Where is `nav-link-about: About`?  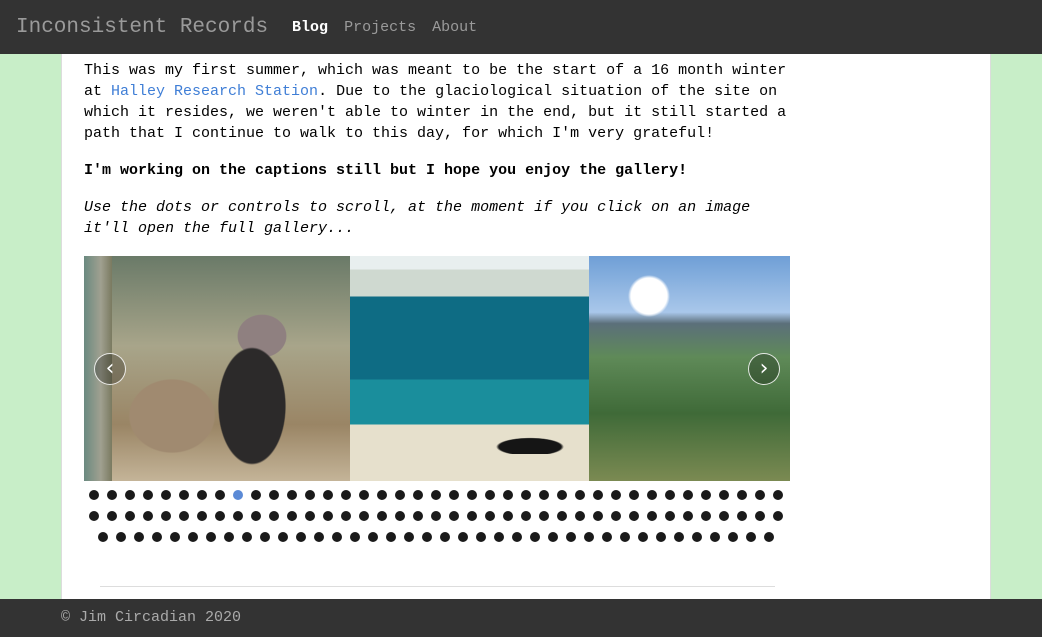 nav-link-about: About is located at coordinates (454, 27).